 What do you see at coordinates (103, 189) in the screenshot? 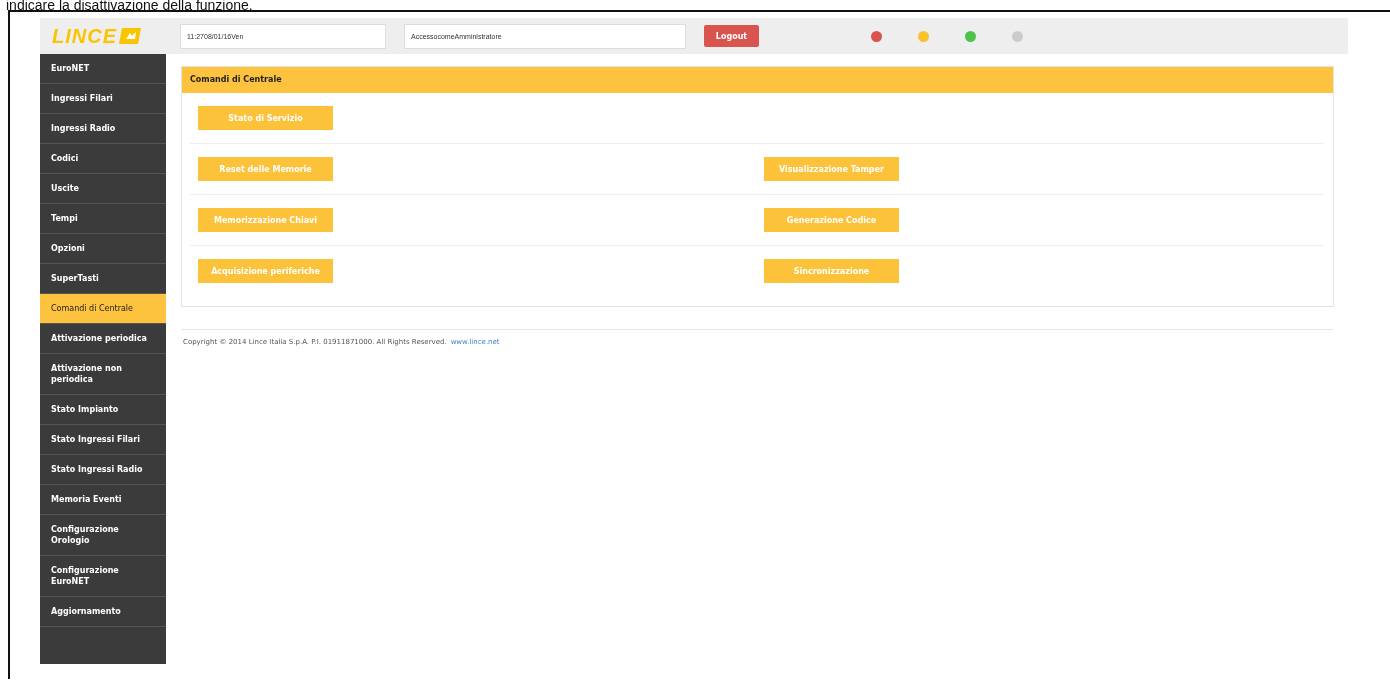
I see `sidebar-item: Uscite` at bounding box center [103, 189].